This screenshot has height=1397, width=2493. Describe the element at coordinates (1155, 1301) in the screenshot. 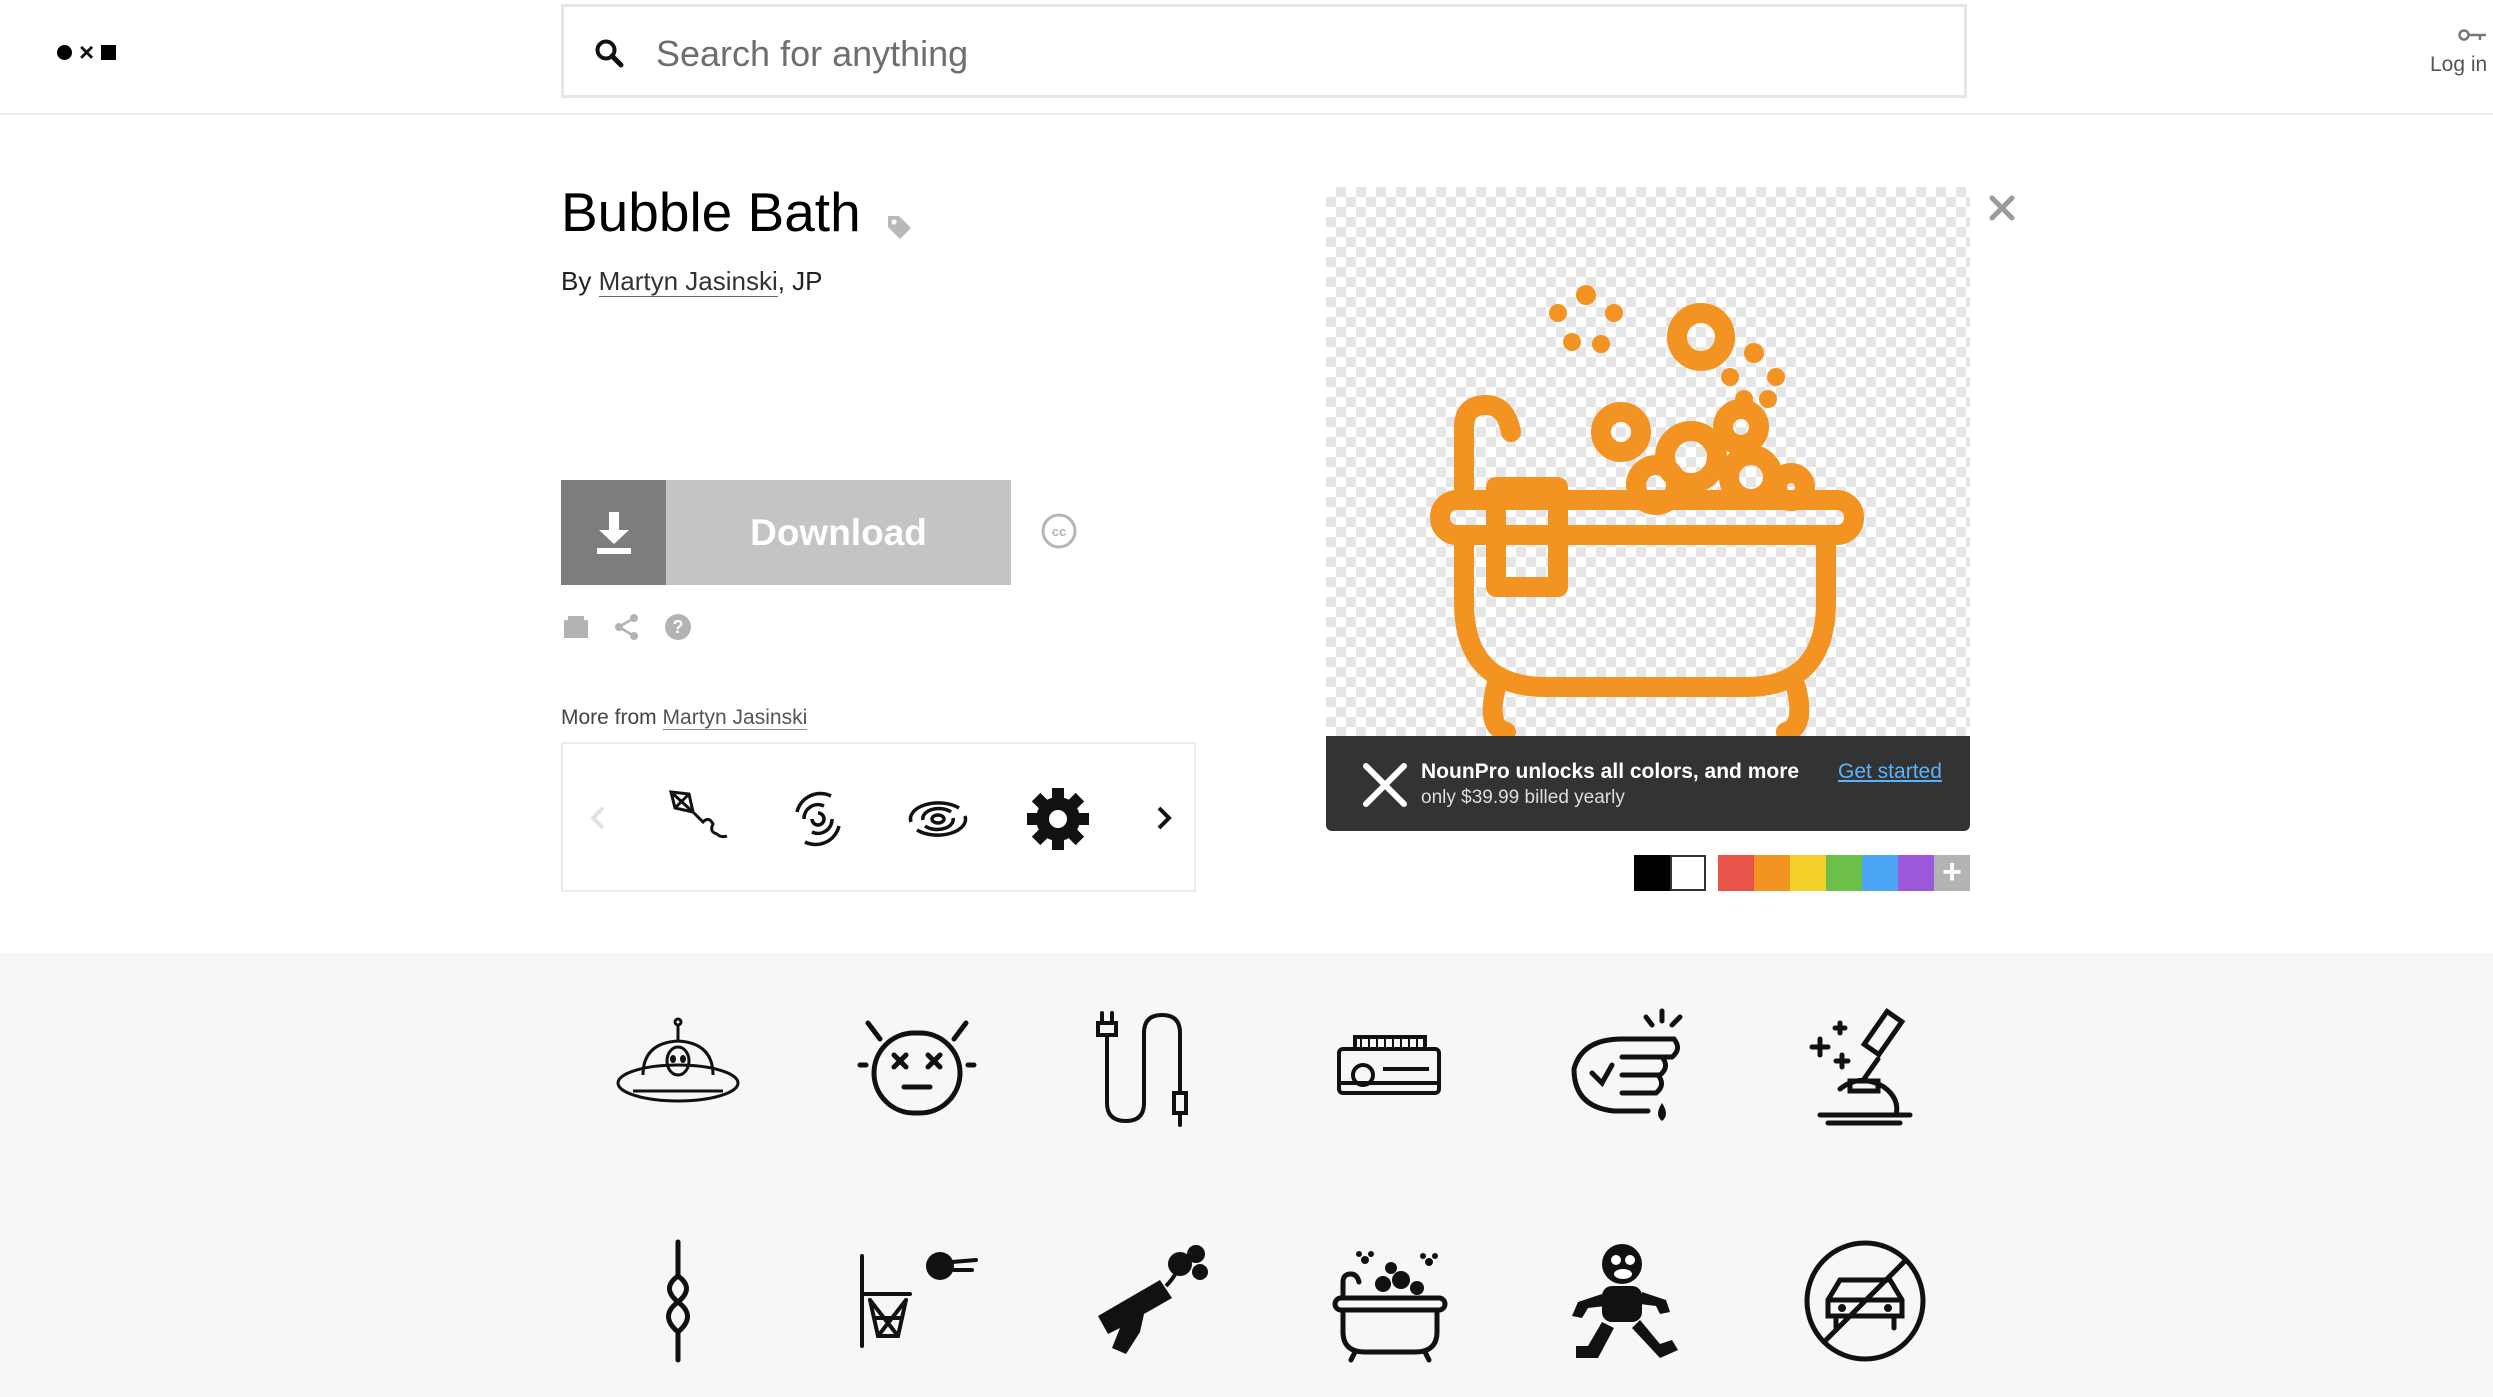

I see `gun-flower-icon` at that location.